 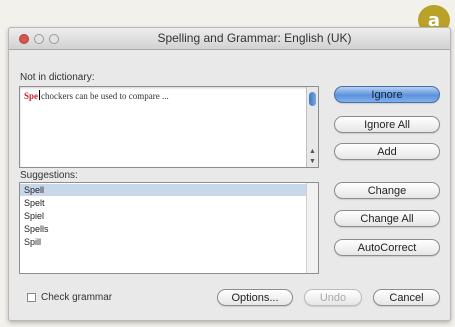 What do you see at coordinates (49, 175) in the screenshot?
I see `suggestions-label: Suggestions:` at bounding box center [49, 175].